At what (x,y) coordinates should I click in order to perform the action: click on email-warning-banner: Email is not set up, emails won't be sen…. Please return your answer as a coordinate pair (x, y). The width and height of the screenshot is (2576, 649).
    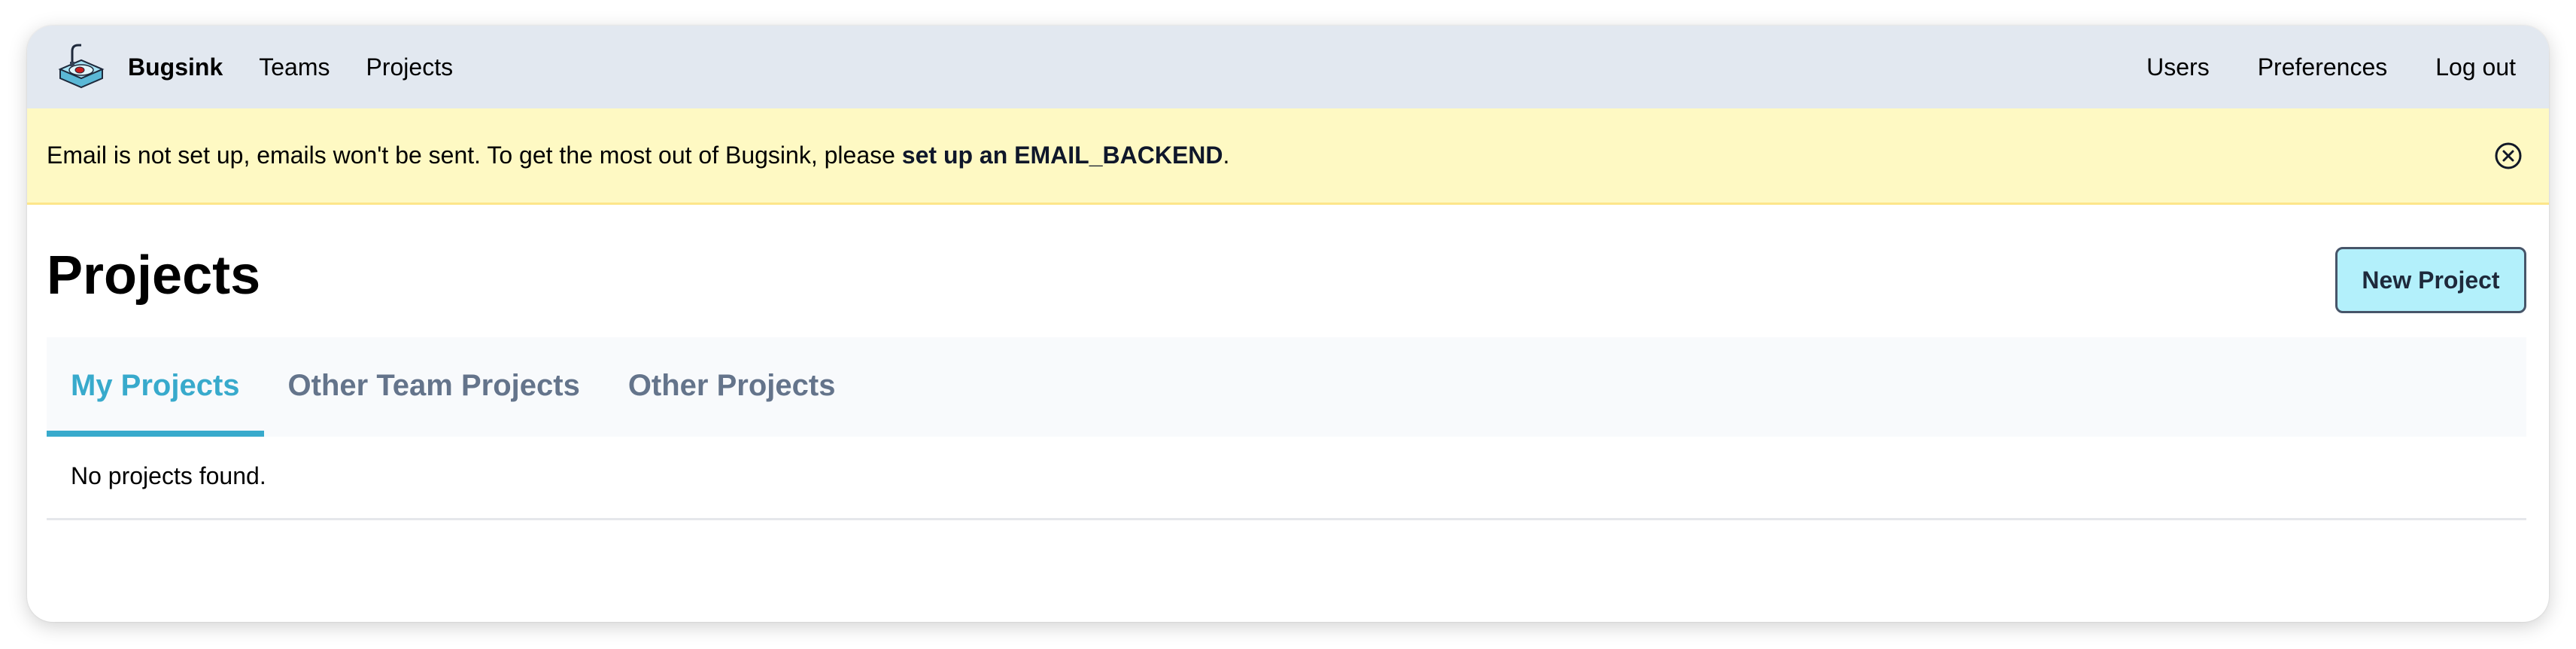
    Looking at the image, I should click on (1288, 156).